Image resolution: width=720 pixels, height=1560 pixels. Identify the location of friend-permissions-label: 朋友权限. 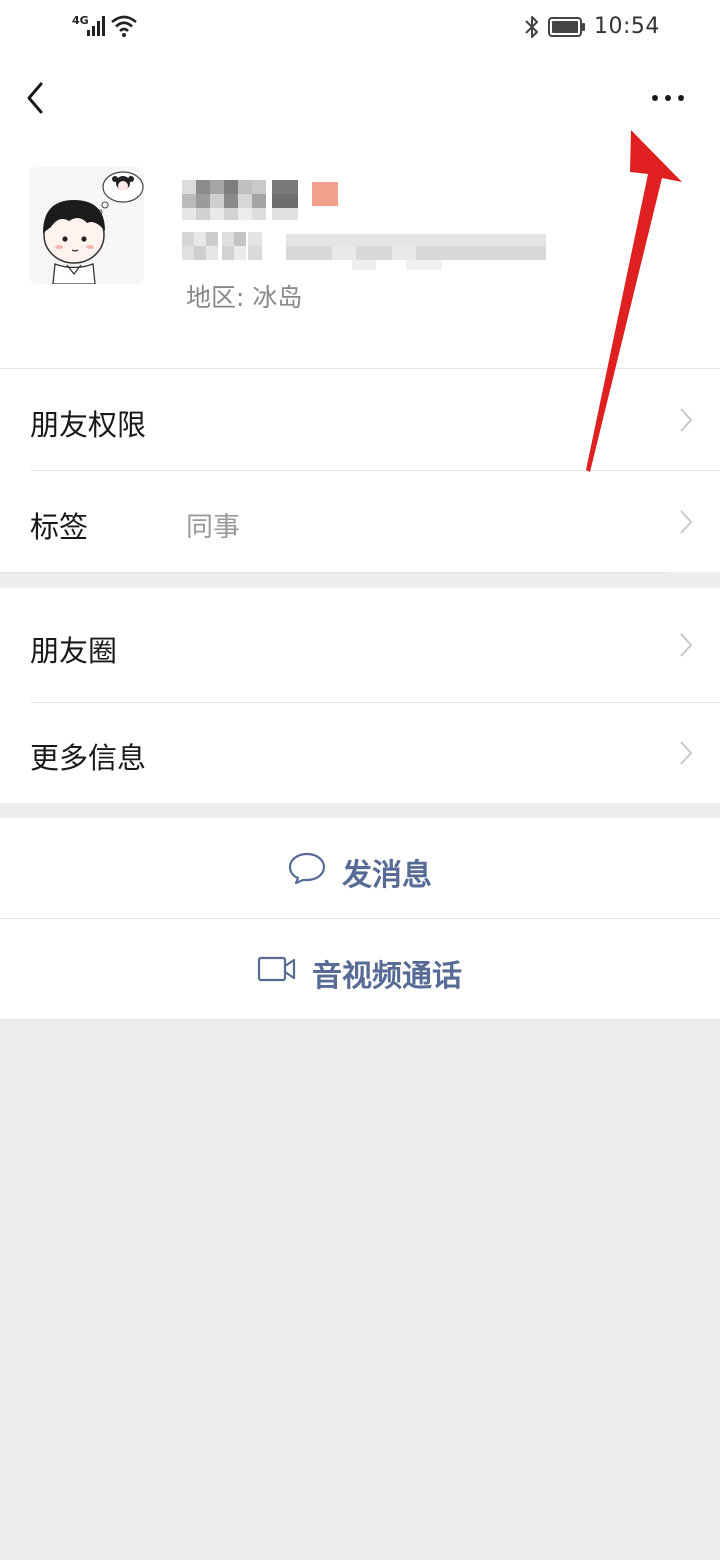
(88, 425).